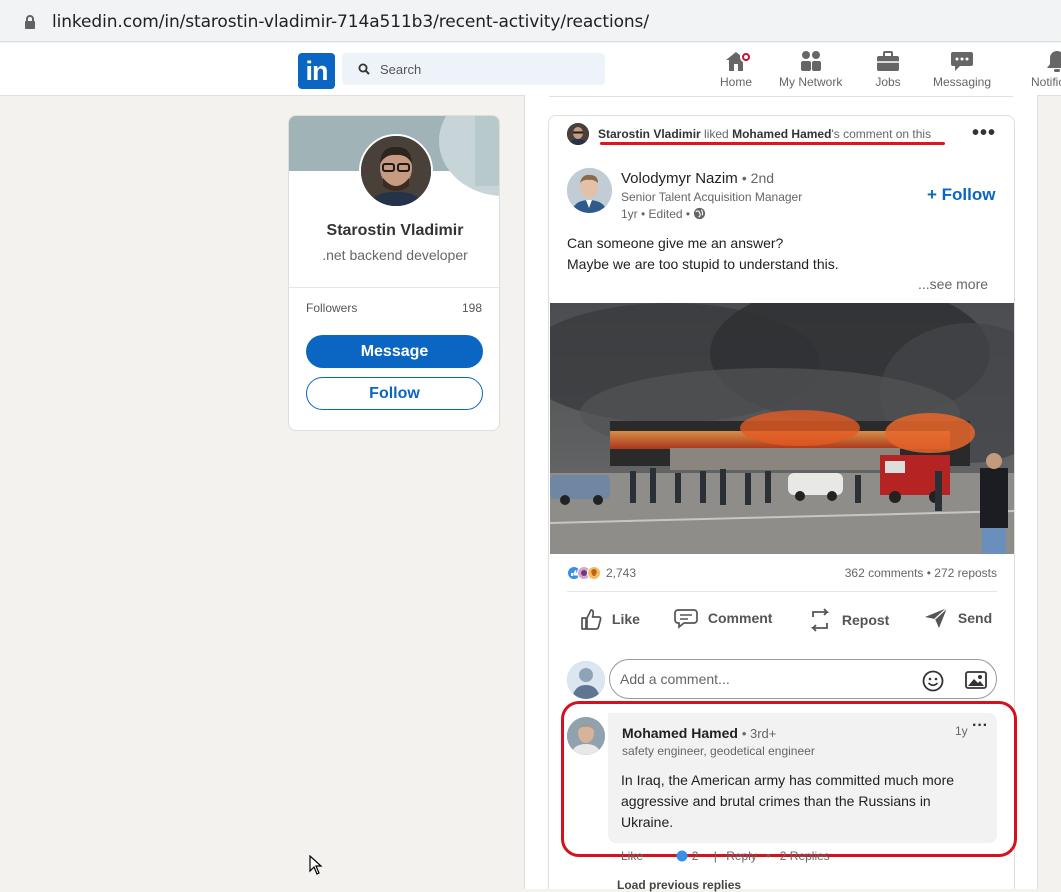 This screenshot has height=892, width=1061. What do you see at coordinates (1046, 82) in the screenshot?
I see `nav-notifications-label: Notificatio` at bounding box center [1046, 82].